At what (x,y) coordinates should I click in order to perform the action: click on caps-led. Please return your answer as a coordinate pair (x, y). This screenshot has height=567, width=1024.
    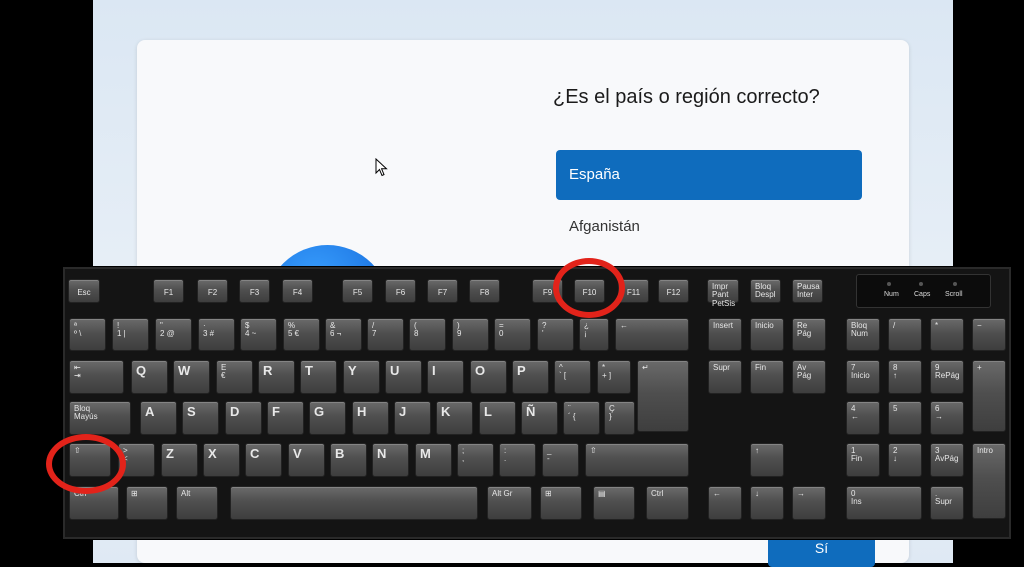
    Looking at the image, I should click on (921, 284).